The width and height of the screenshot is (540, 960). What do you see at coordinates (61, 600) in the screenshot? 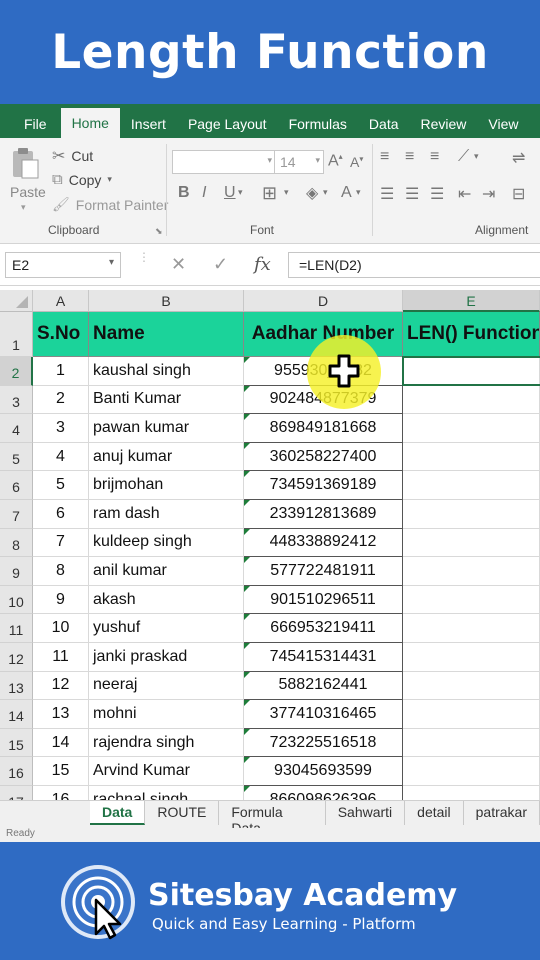
I see `cell-sno: 9` at bounding box center [61, 600].